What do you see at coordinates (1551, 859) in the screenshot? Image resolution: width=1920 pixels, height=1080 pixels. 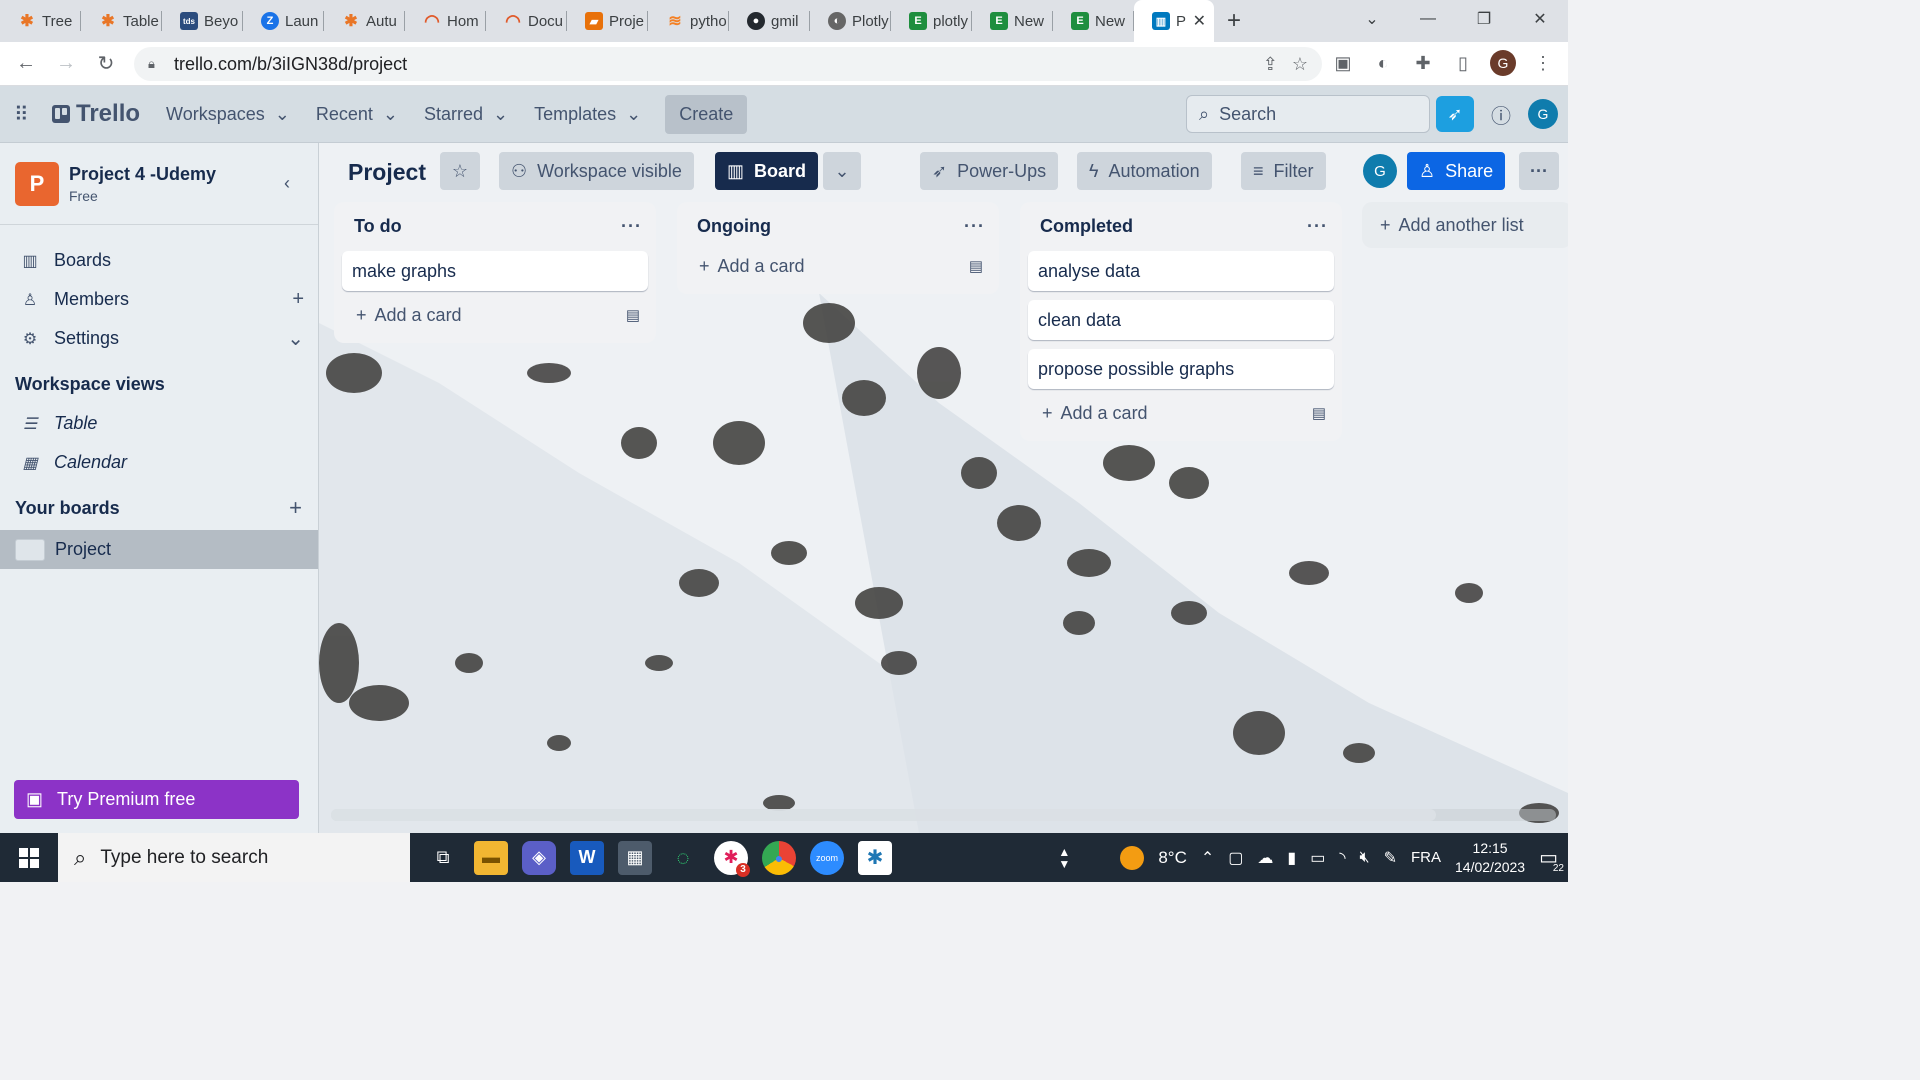 I see `notification-center-icon: ▭ 22` at bounding box center [1551, 859].